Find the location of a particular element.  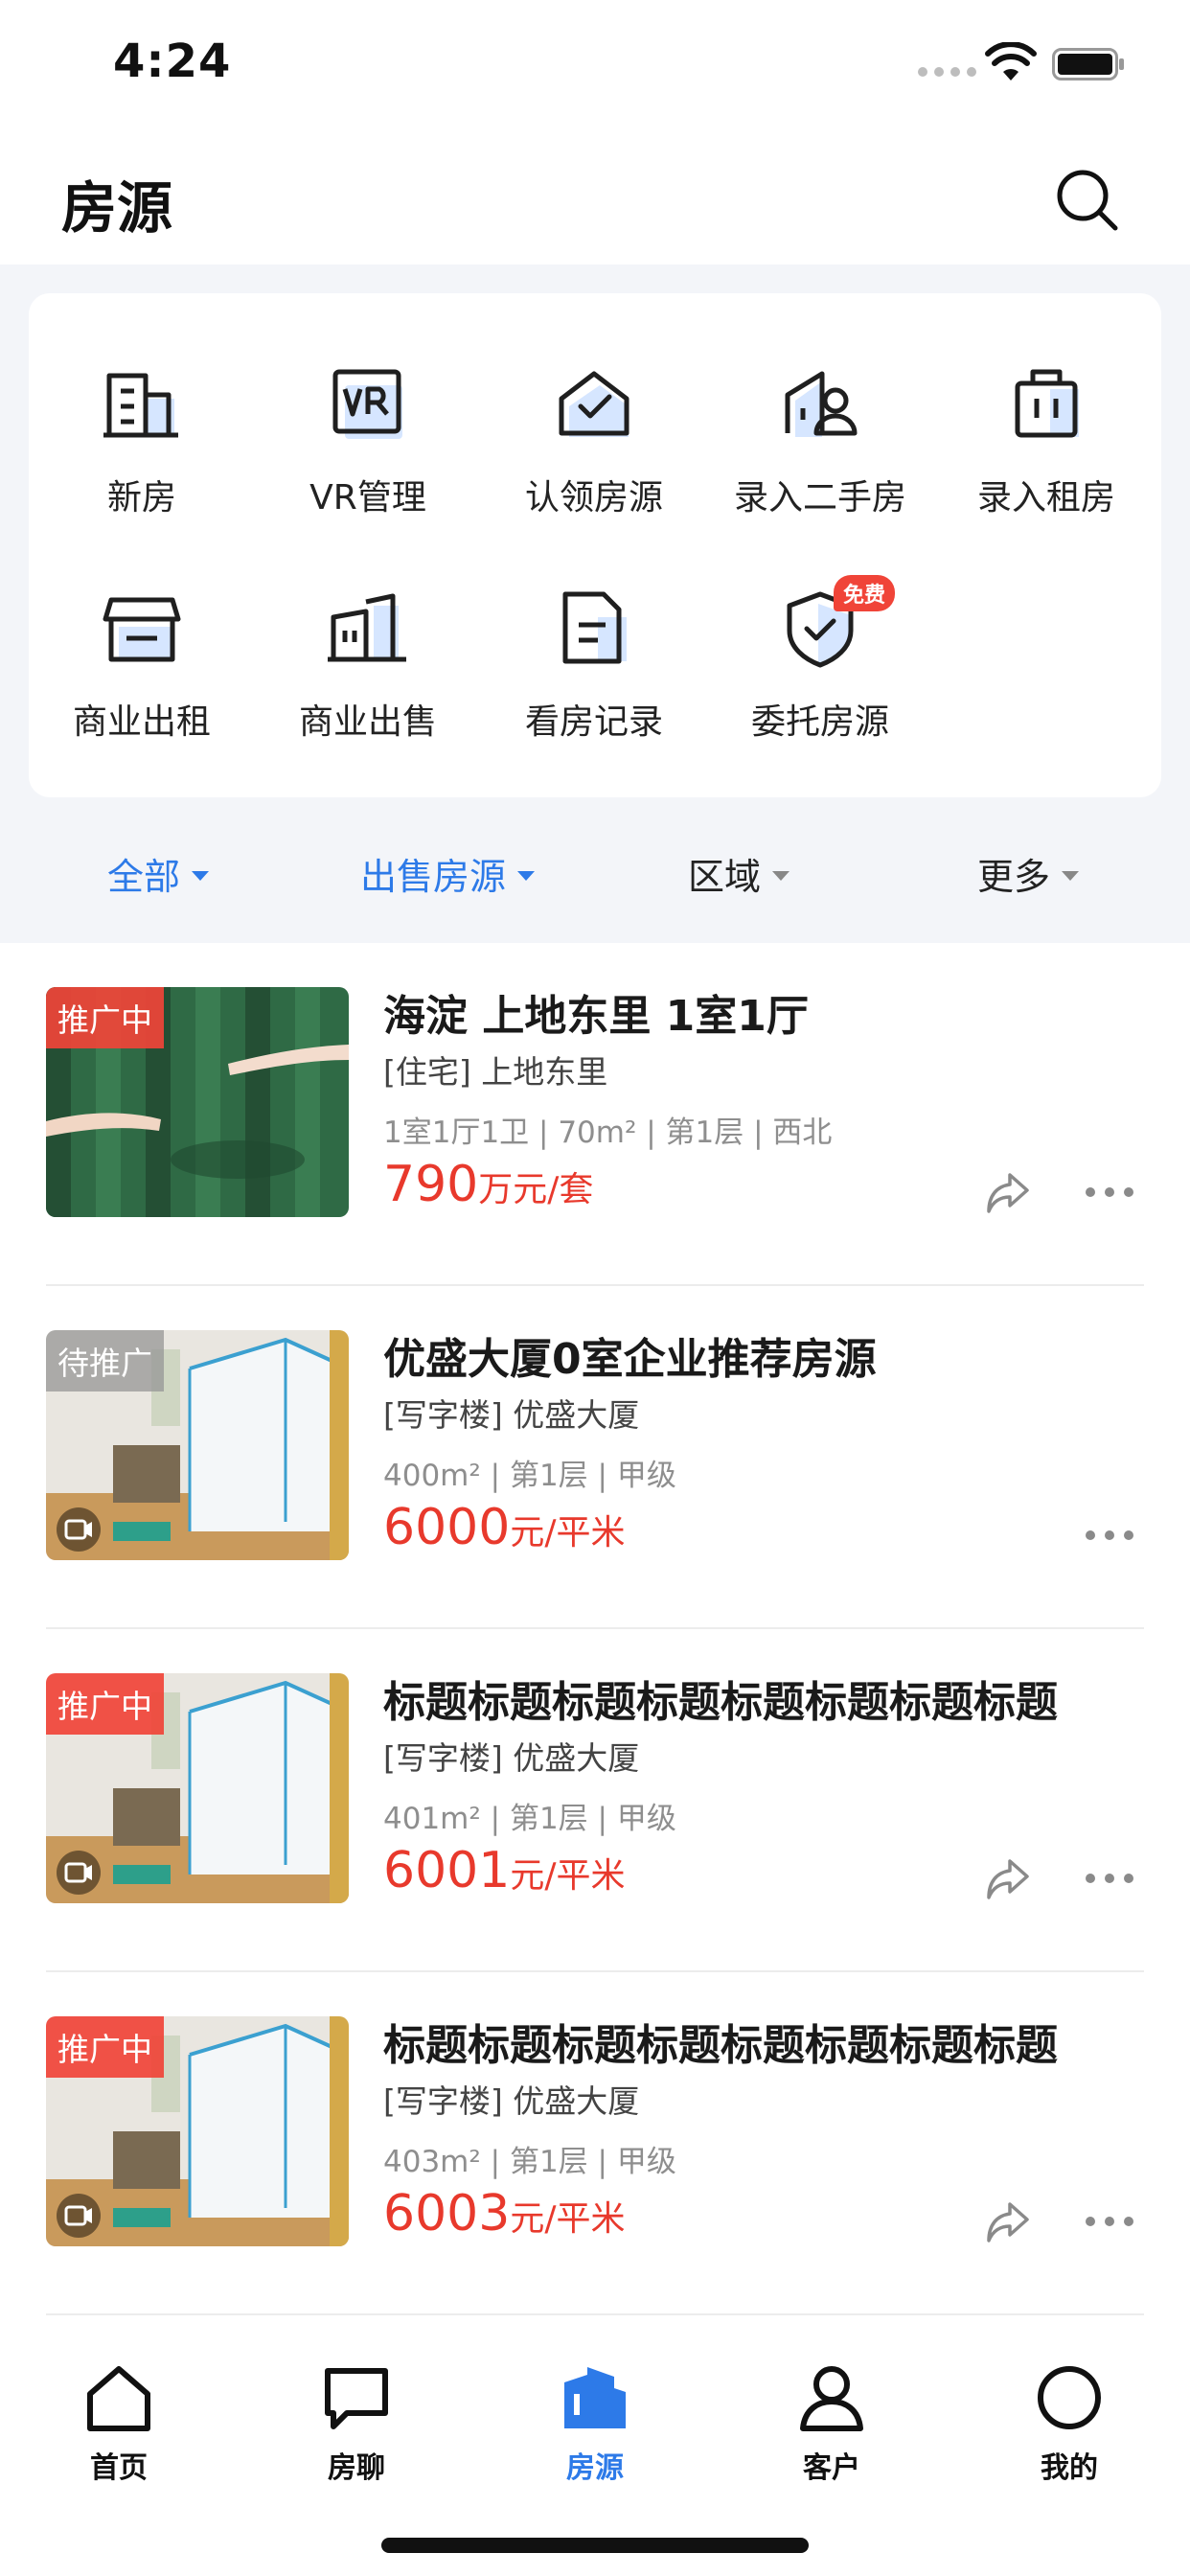

listing-title: 海淀 上地东里 1室1厅 is located at coordinates (596, 1016).